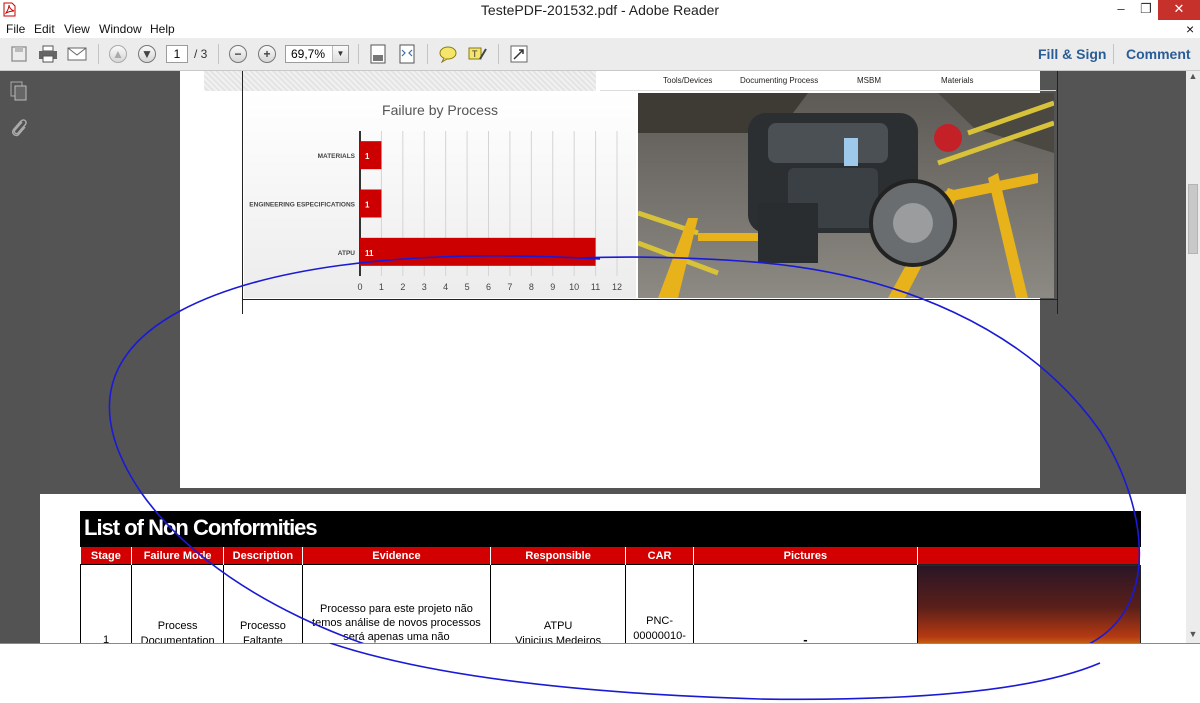  Describe the element at coordinates (19, 130) in the screenshot. I see `attachments-icon` at that location.